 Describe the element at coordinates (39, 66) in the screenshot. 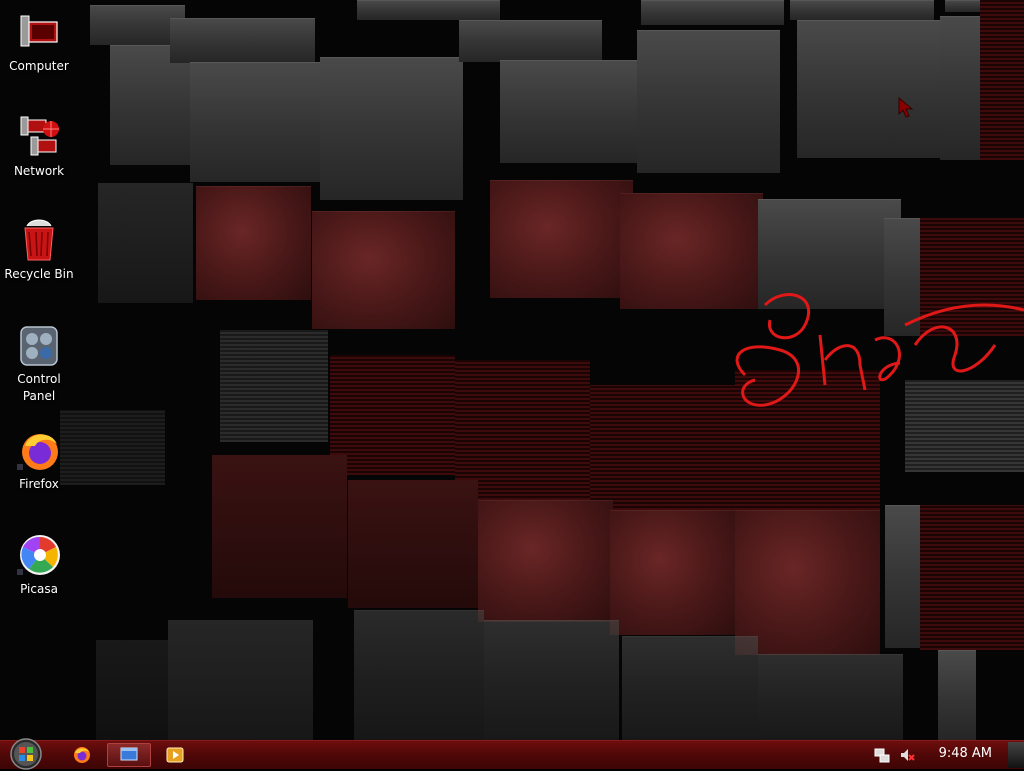

I see `desktop-icon-label: Computer` at that location.